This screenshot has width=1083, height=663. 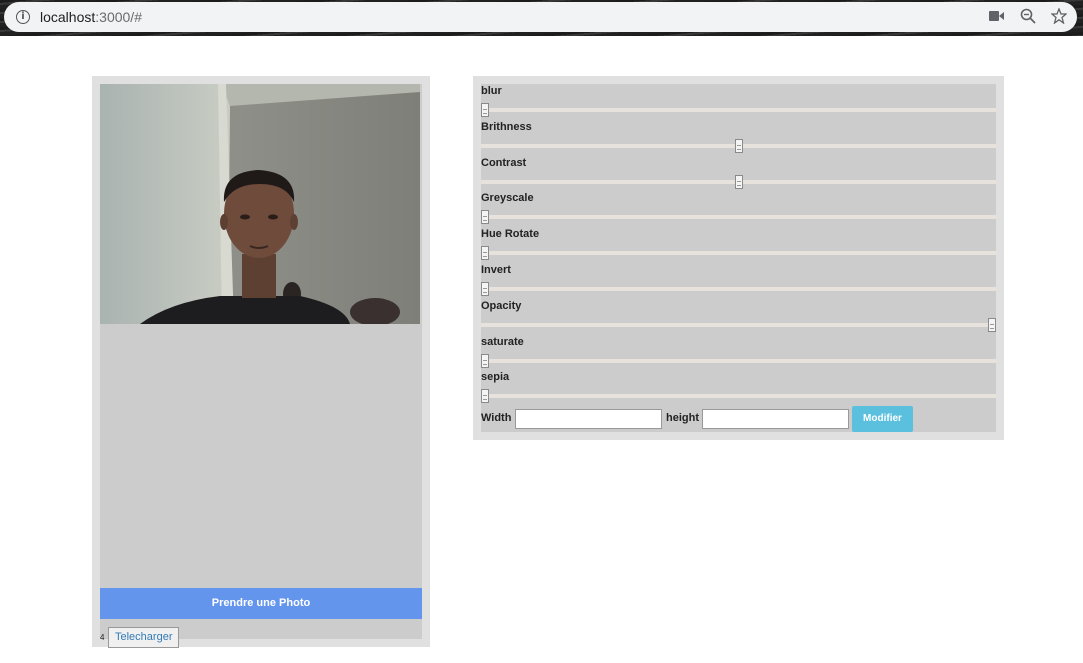 I want to click on filter-label: Contrast, so click(x=504, y=163).